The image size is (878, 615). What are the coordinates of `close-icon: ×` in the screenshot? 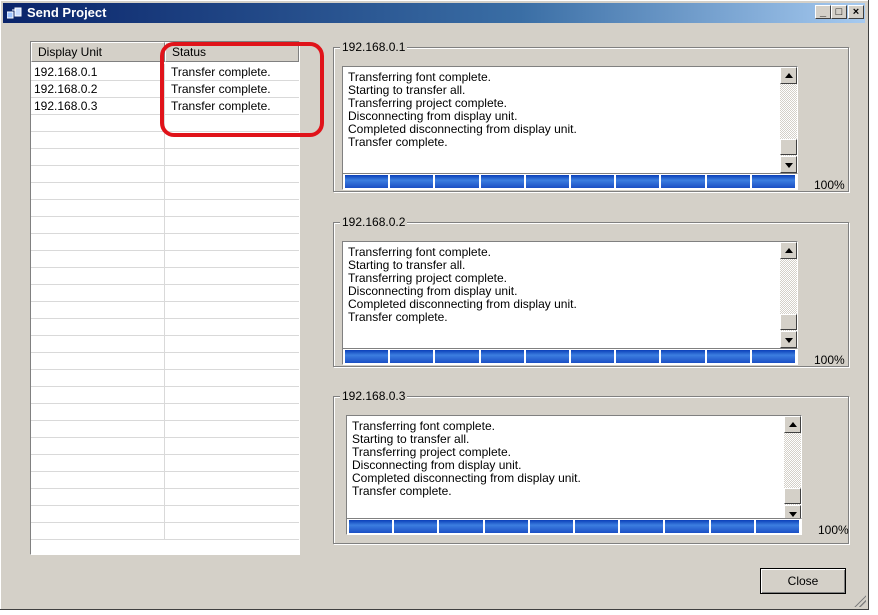 It's located at (856, 12).